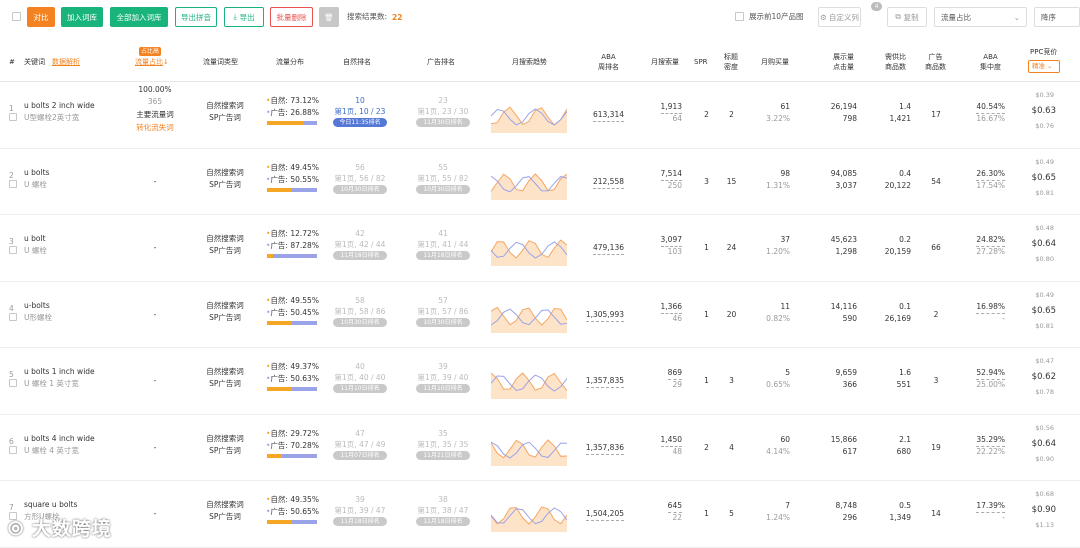 The height and width of the screenshot is (548, 1080). What do you see at coordinates (139, 17) in the screenshot?
I see `add-all-lib-button: 全部加入词库` at bounding box center [139, 17].